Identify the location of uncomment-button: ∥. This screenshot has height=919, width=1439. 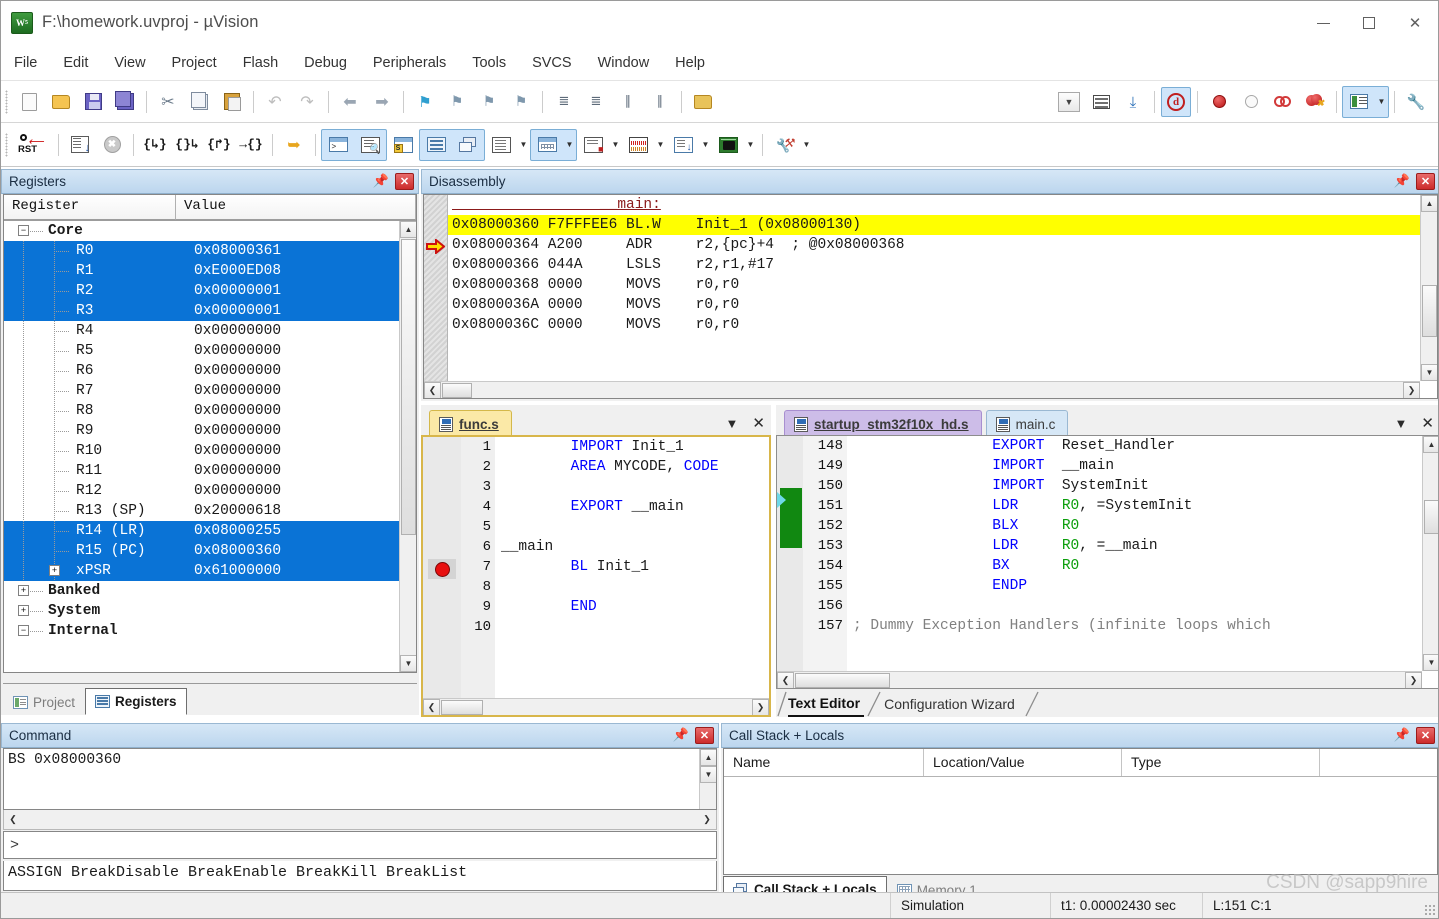
(660, 102).